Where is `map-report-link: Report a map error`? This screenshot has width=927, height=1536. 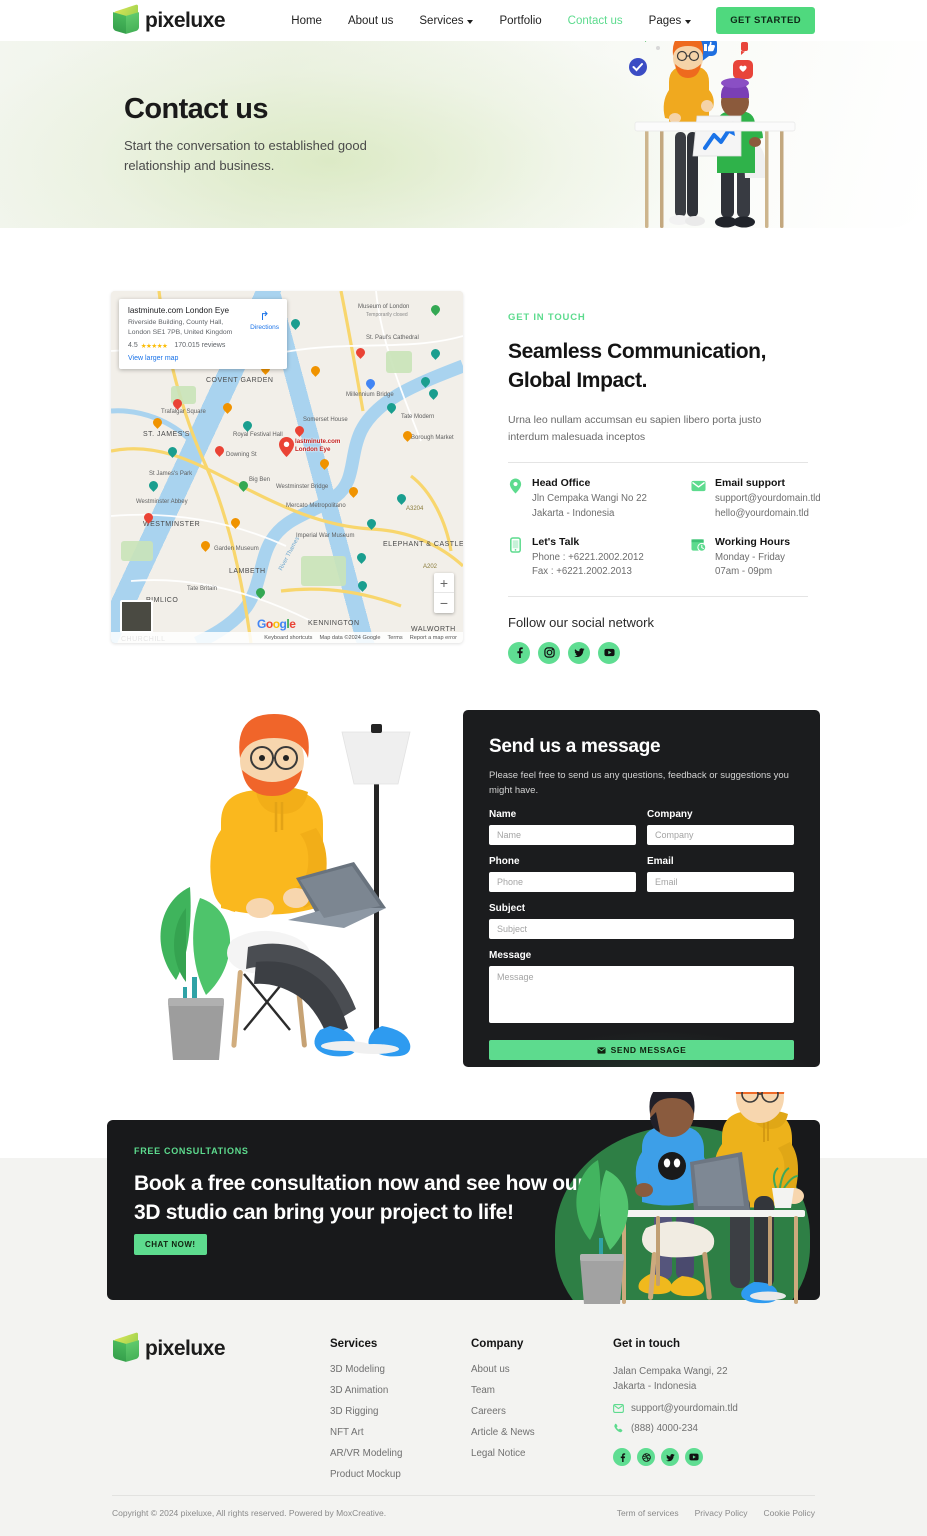 map-report-link: Report a map error is located at coordinates (433, 638).